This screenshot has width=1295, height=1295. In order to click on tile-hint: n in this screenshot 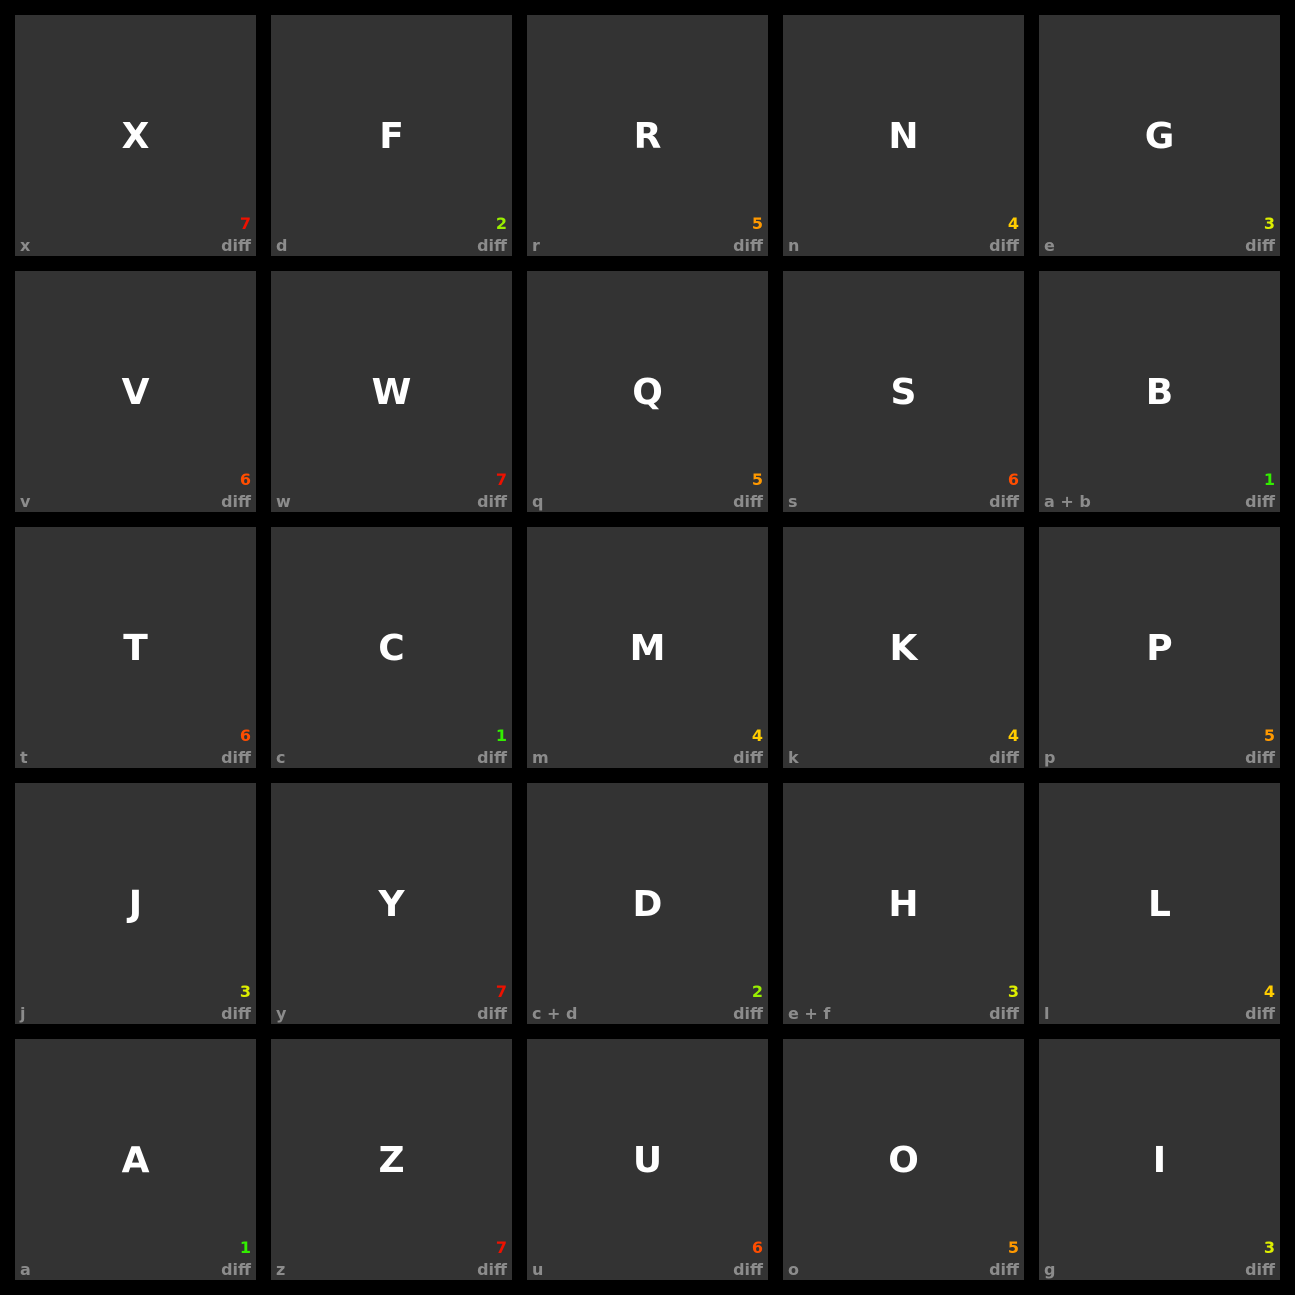, I will do `click(794, 245)`.